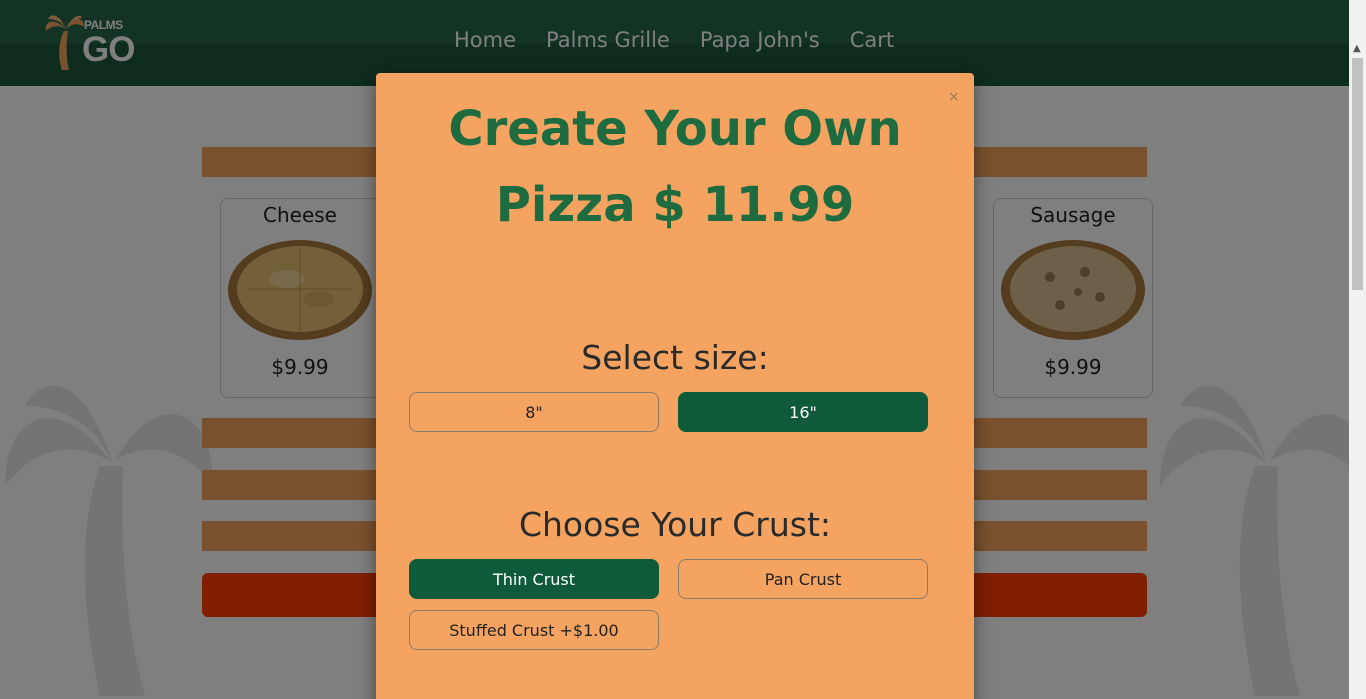  Describe the element at coordinates (803, 412) in the screenshot. I see `size-16-button: 16"` at that location.